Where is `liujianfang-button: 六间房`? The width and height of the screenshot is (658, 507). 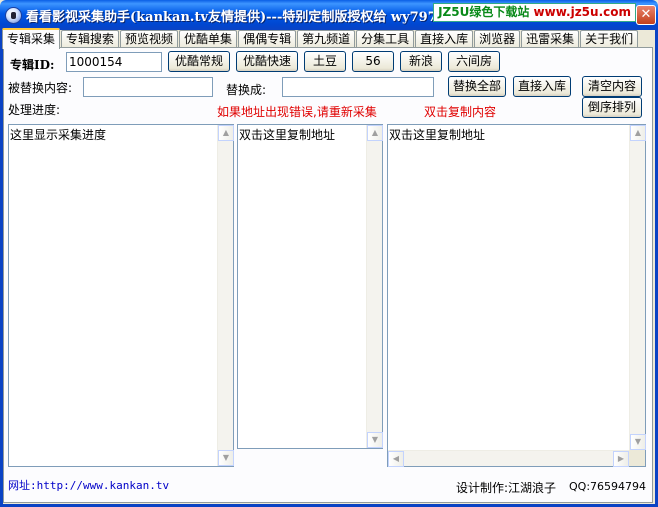
liujianfang-button: 六间房 is located at coordinates (474, 61).